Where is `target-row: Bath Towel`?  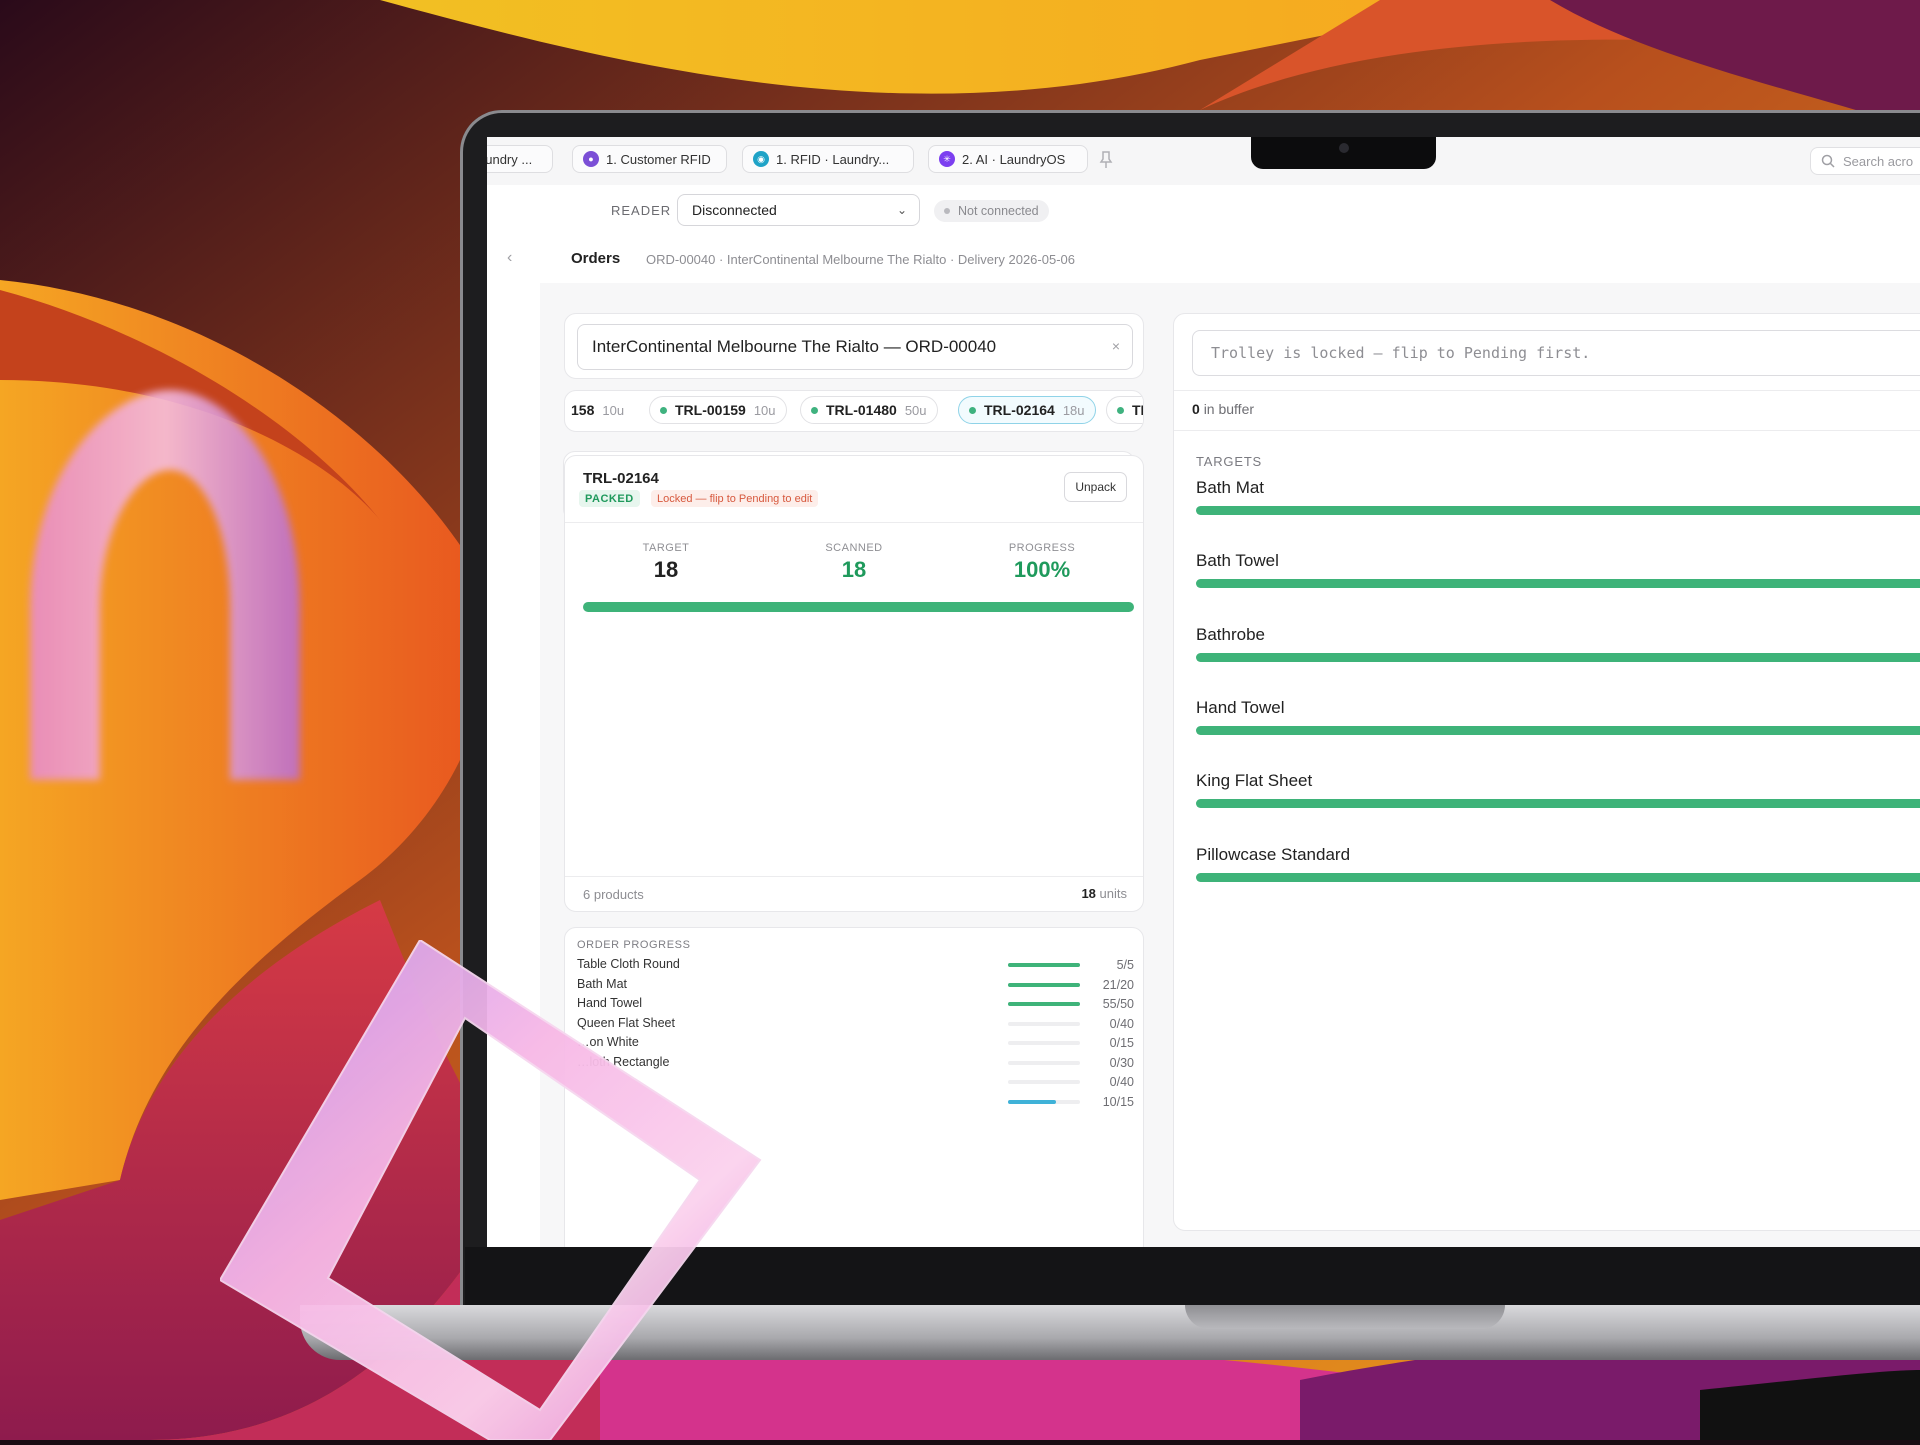 target-row: Bath Towel is located at coordinates (1558, 570).